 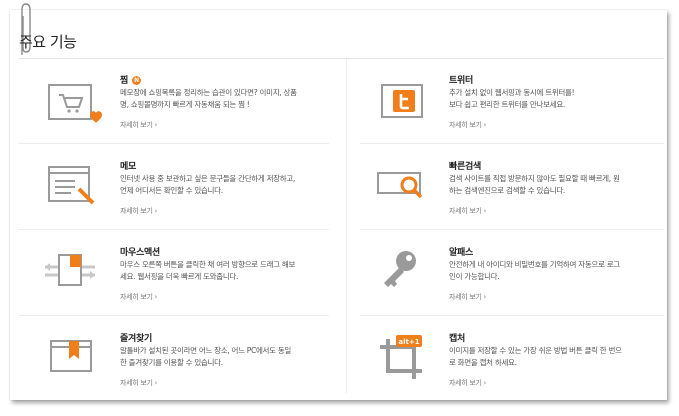 I want to click on feature-name: 캡처, so click(x=457, y=339).